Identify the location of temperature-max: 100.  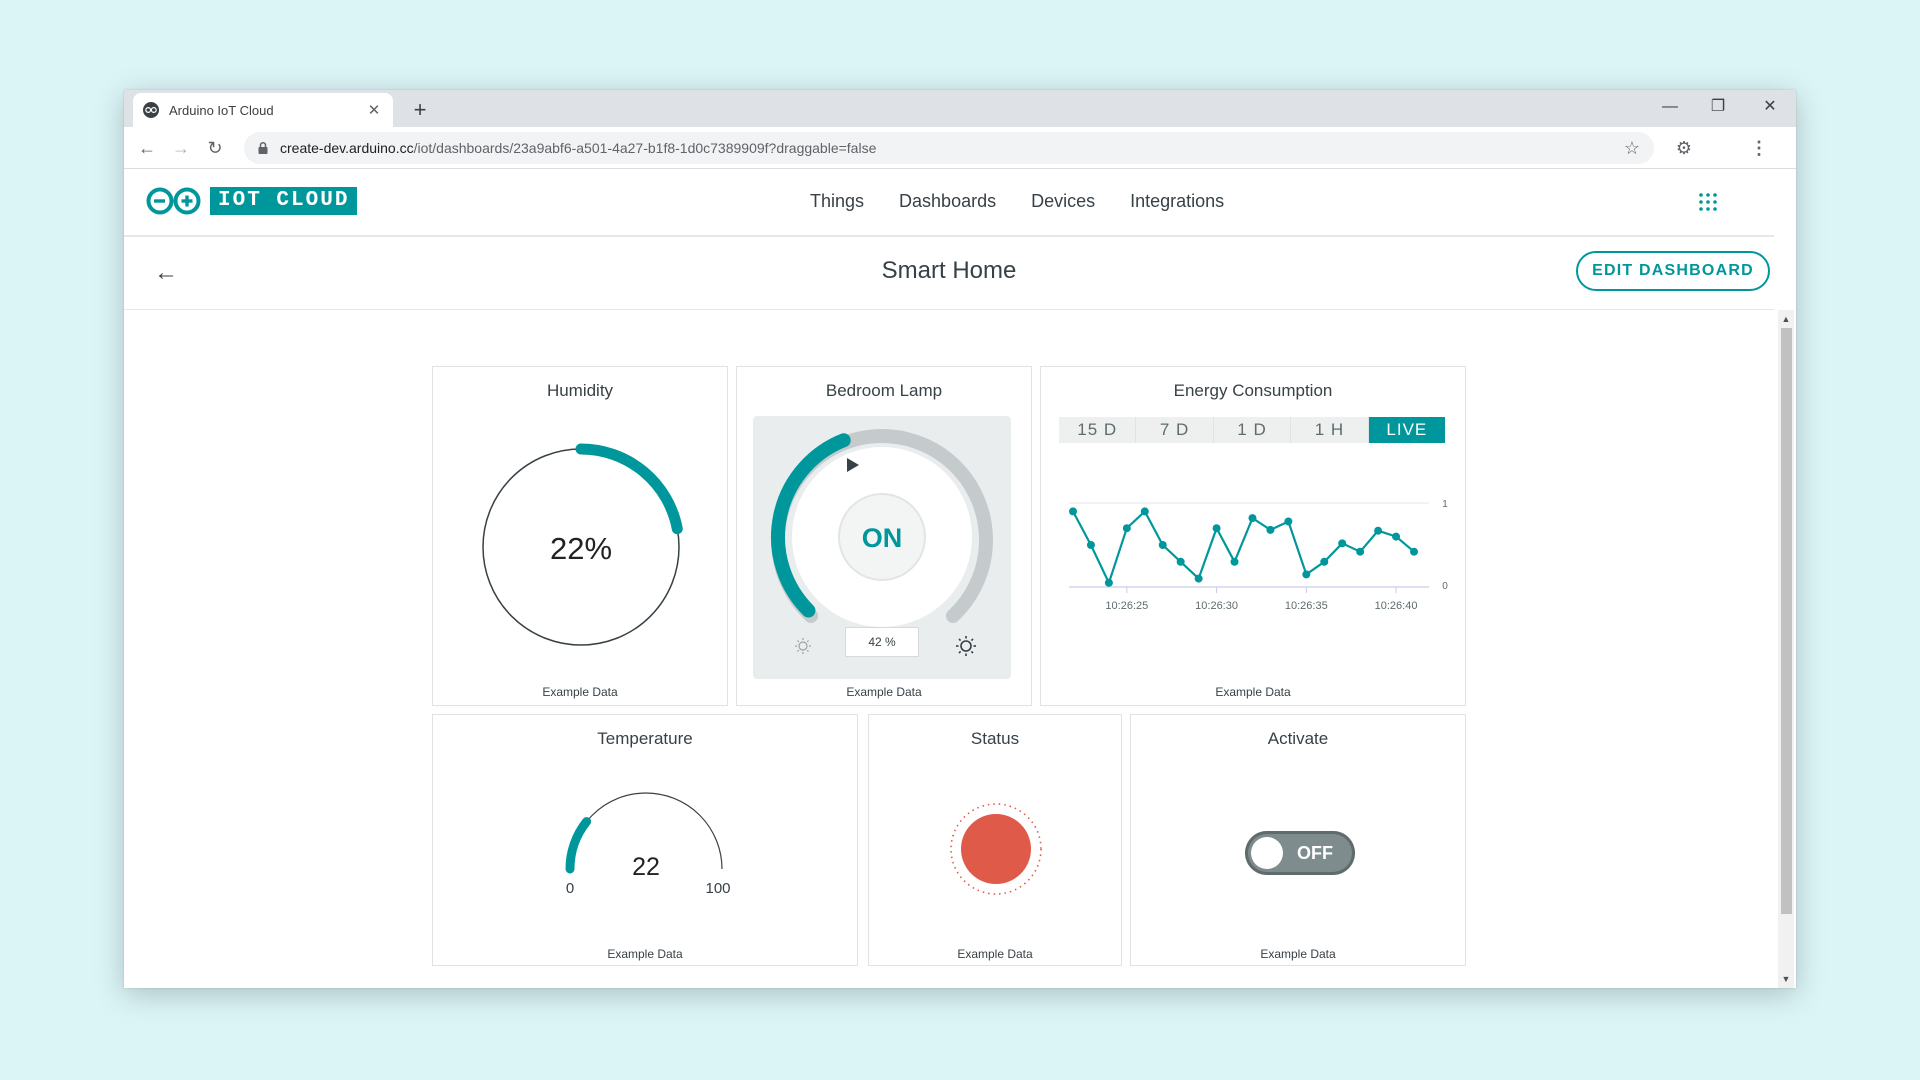
(717, 888).